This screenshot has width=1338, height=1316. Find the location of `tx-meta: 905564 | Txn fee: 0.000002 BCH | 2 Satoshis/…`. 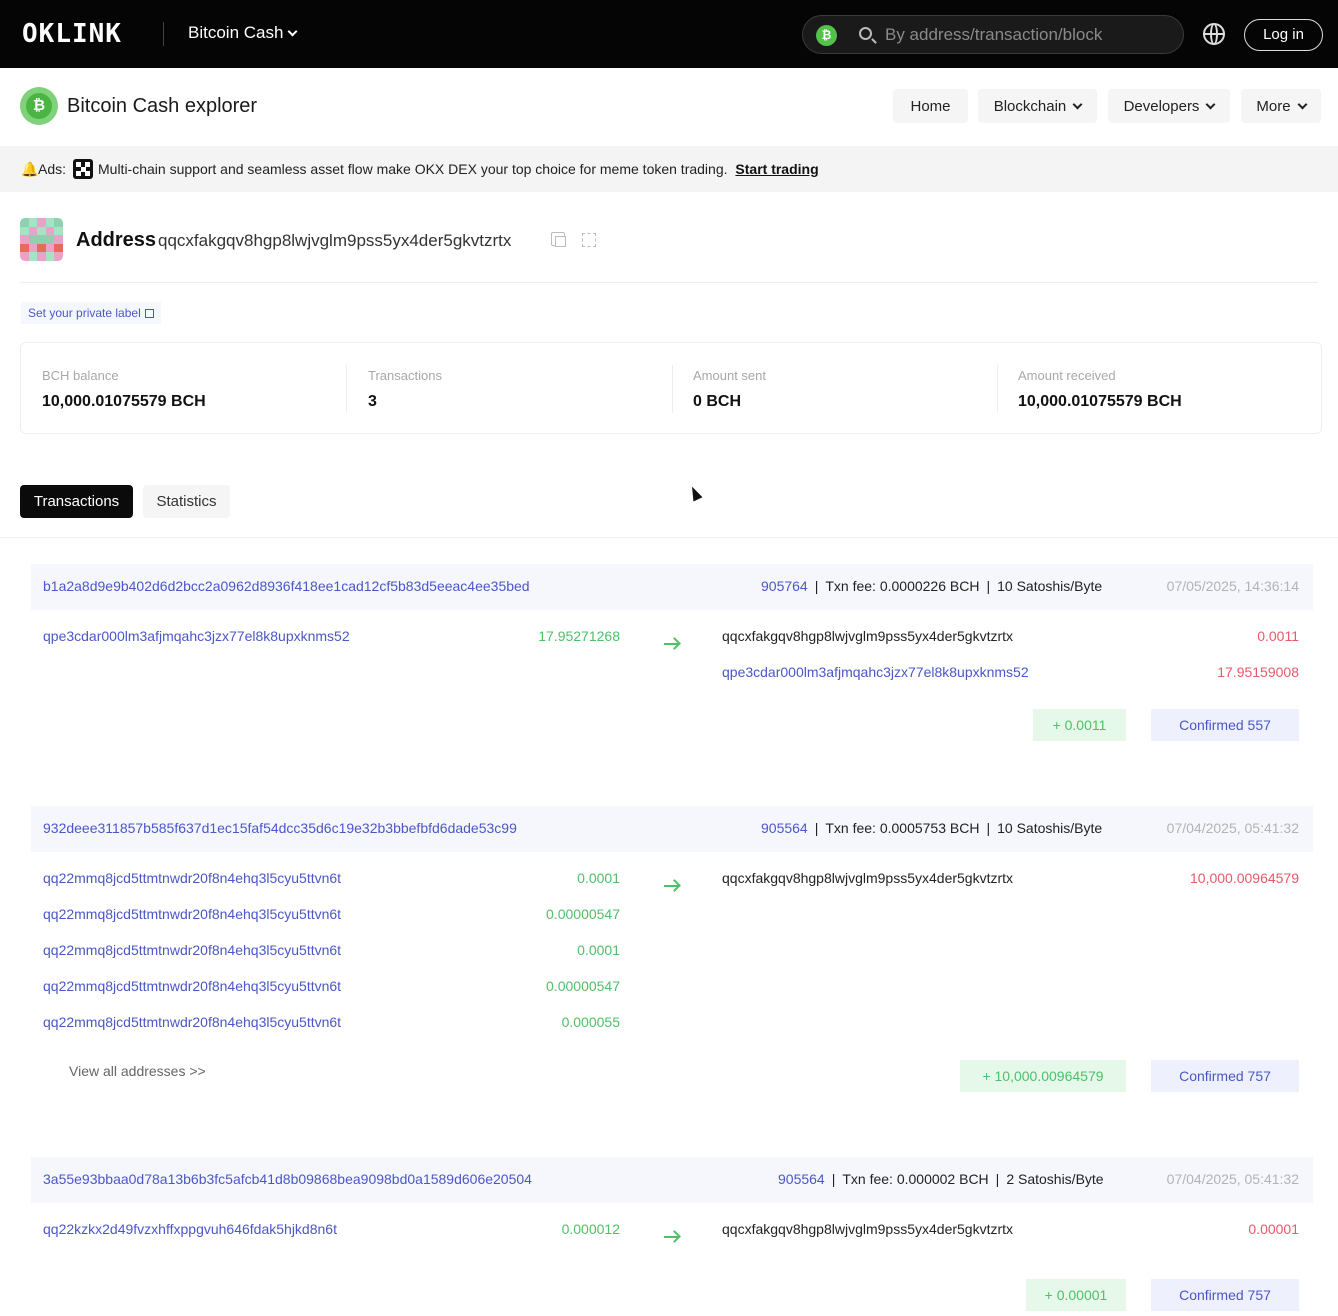

tx-meta: 905564 | Txn fee: 0.000002 BCH | 2 Satoshis/… is located at coordinates (941, 1179).